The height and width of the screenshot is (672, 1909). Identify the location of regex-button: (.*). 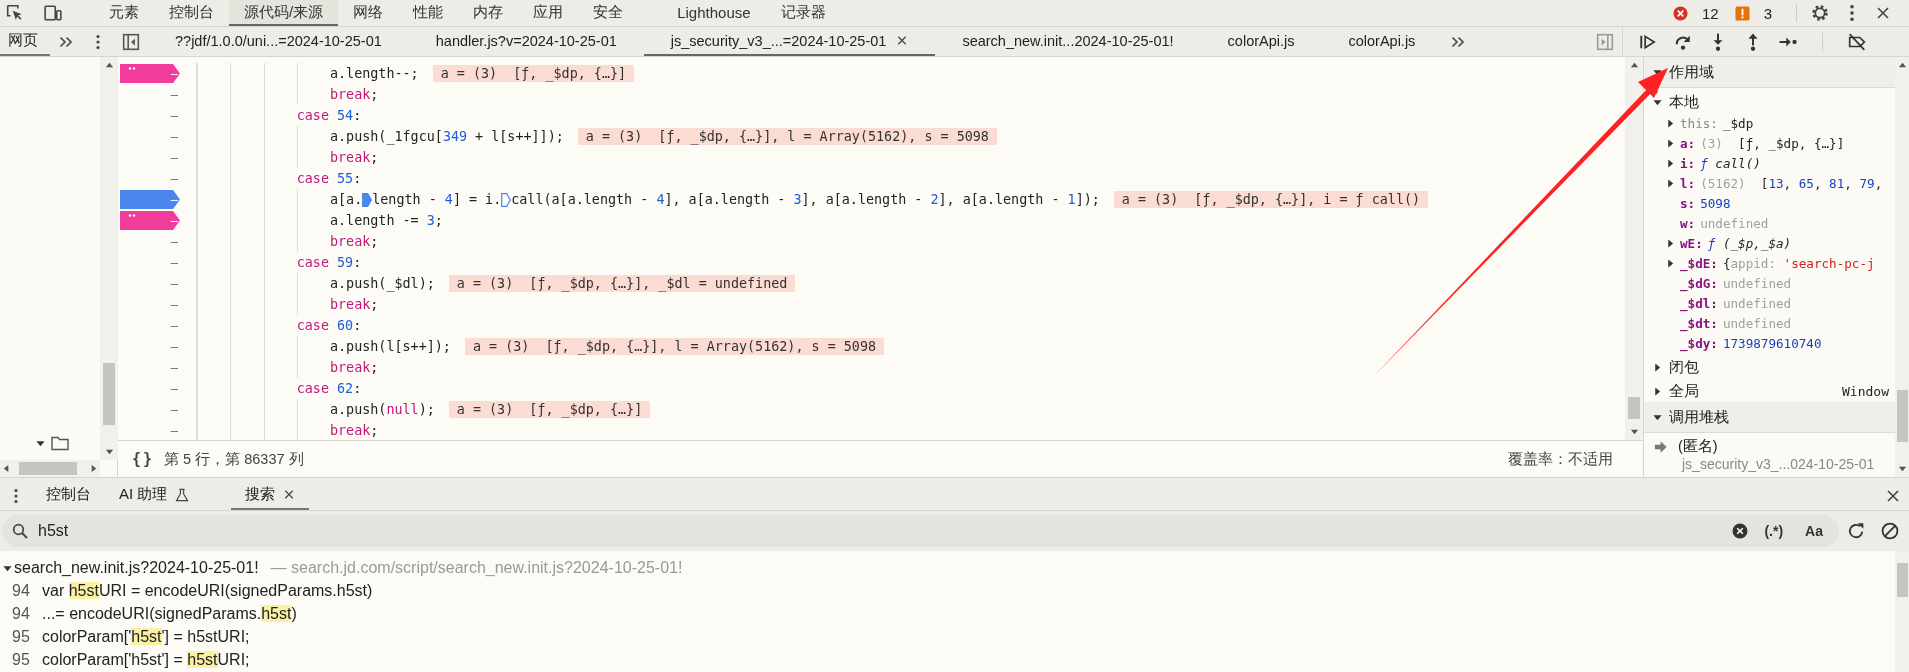
(1774, 531).